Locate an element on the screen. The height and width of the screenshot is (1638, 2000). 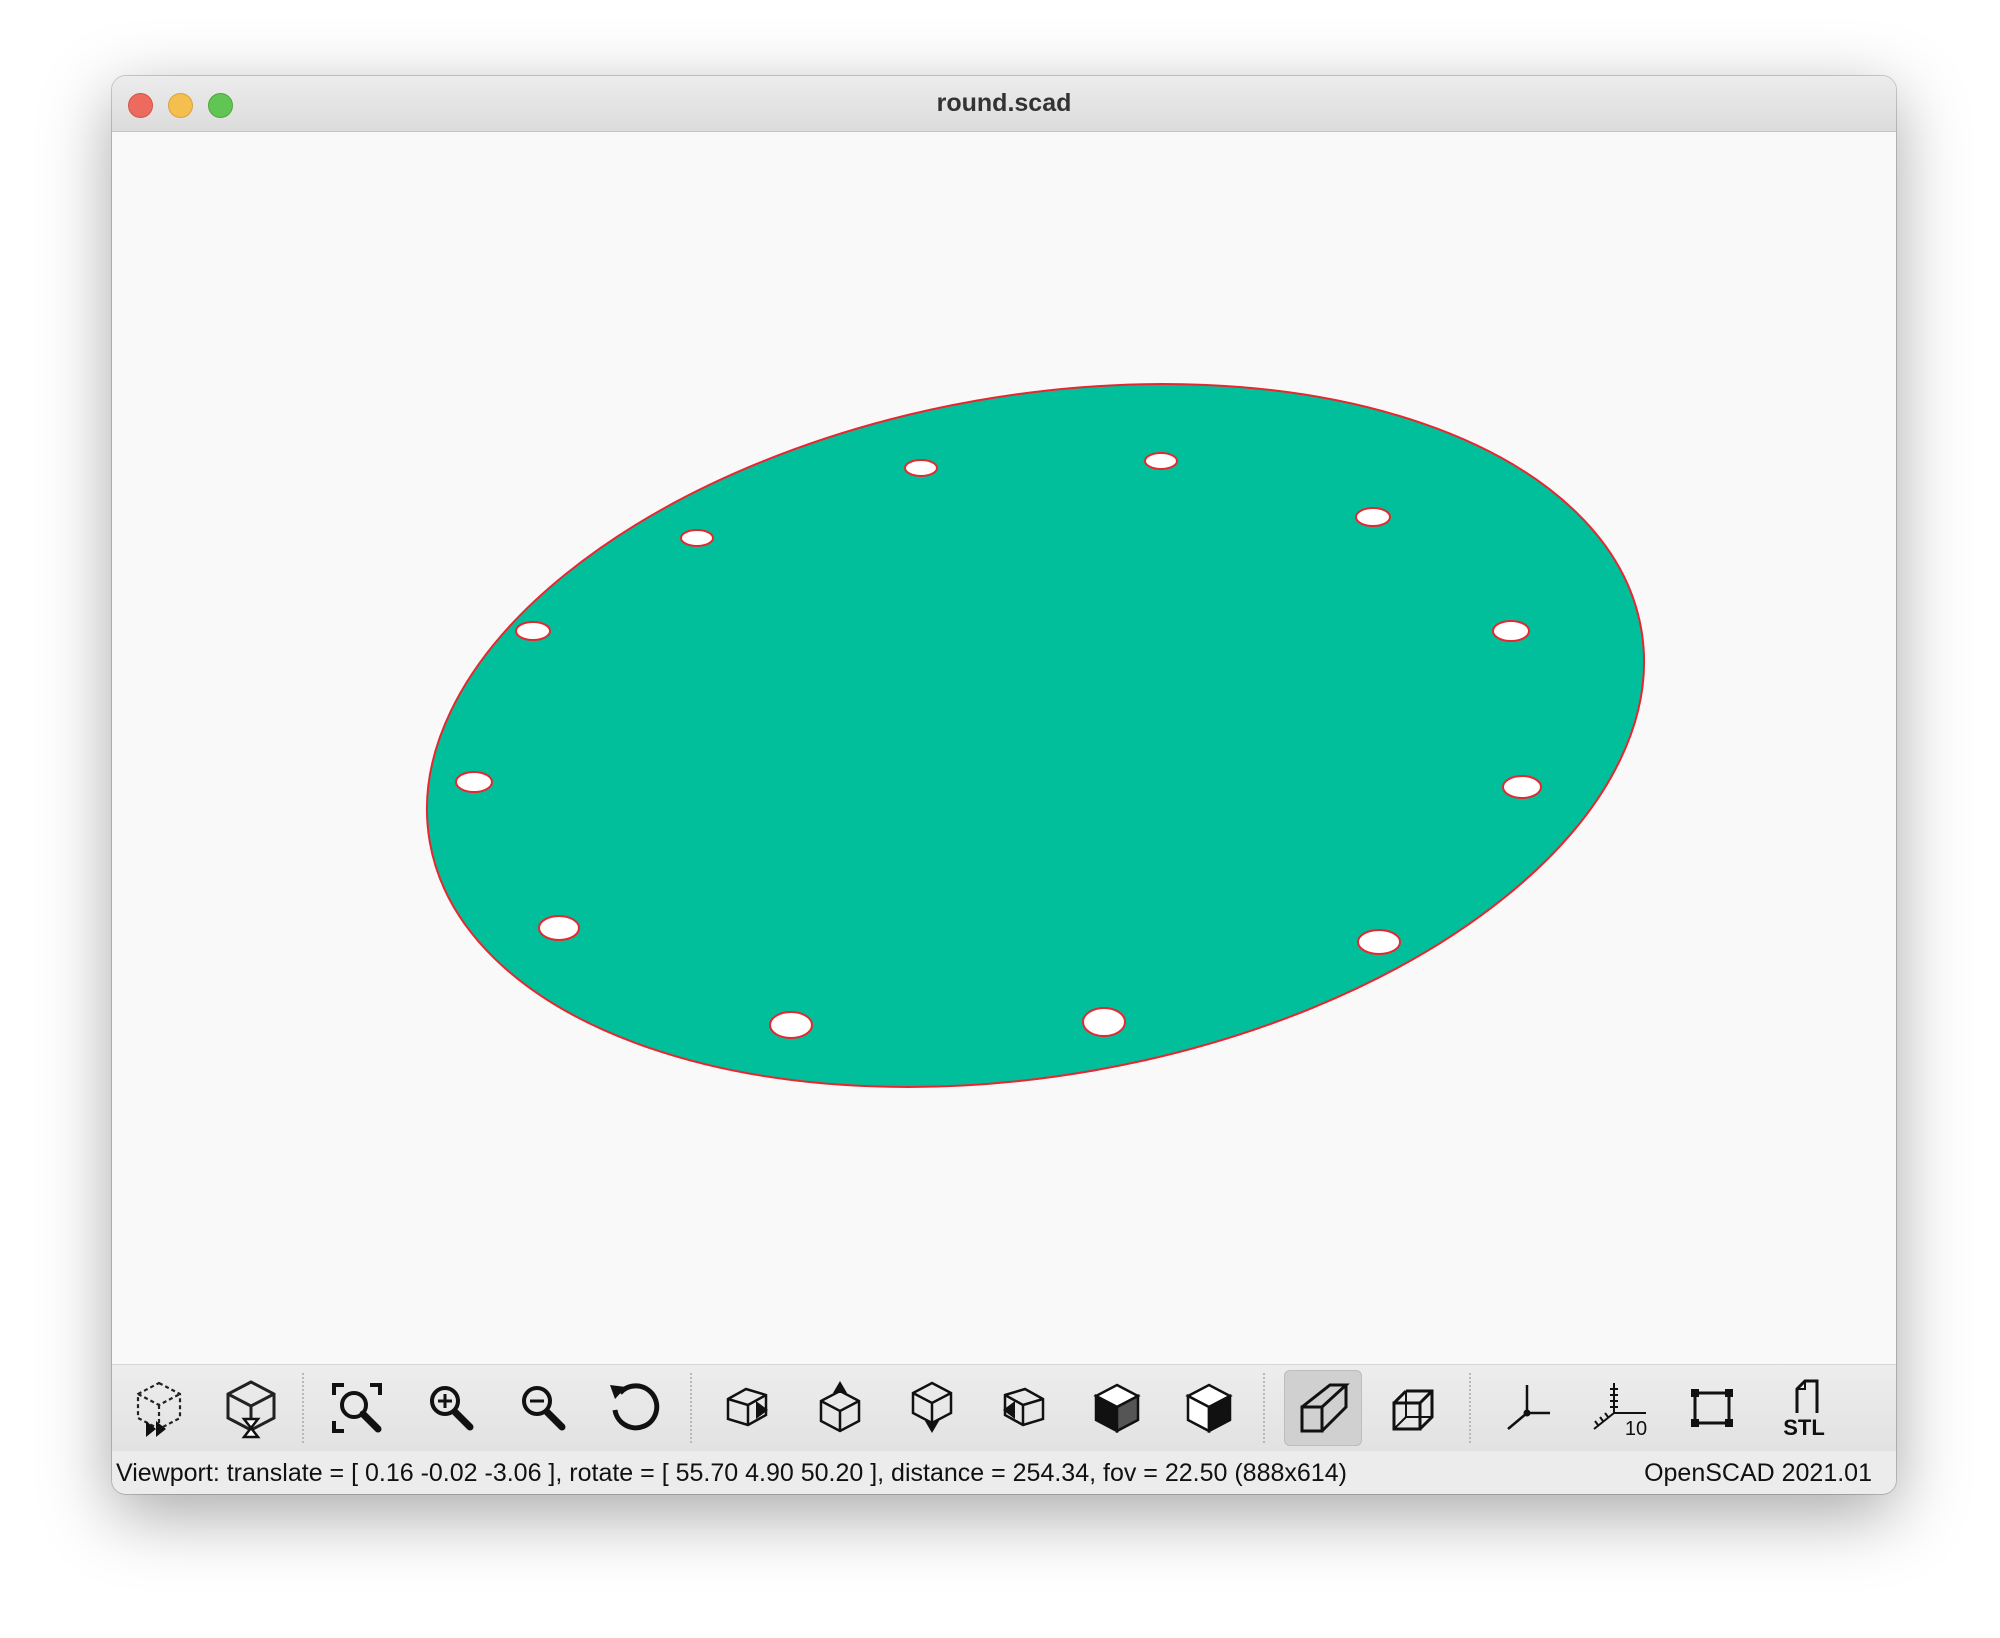
export-stl-button: STL is located at coordinates (1804, 1408).